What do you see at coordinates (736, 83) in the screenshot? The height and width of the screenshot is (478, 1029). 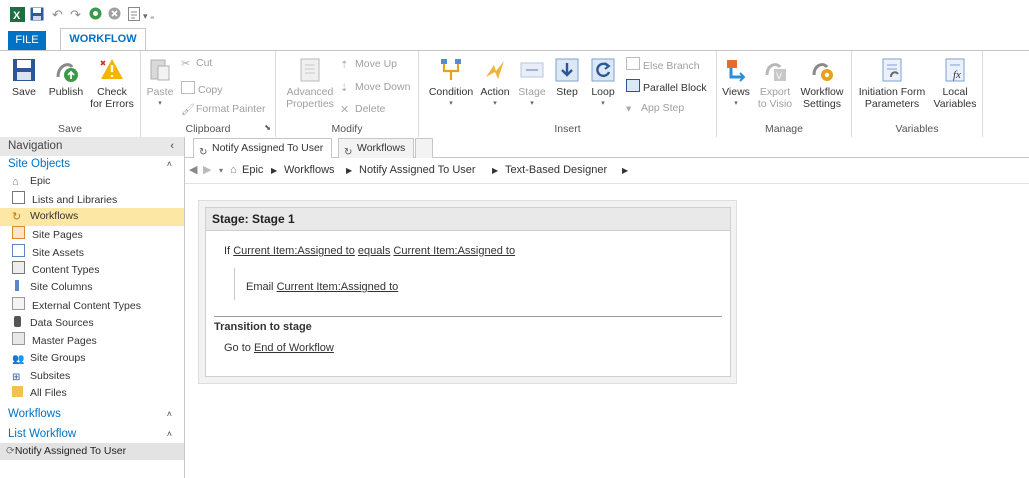 I see `views-button: Views ▾` at bounding box center [736, 83].